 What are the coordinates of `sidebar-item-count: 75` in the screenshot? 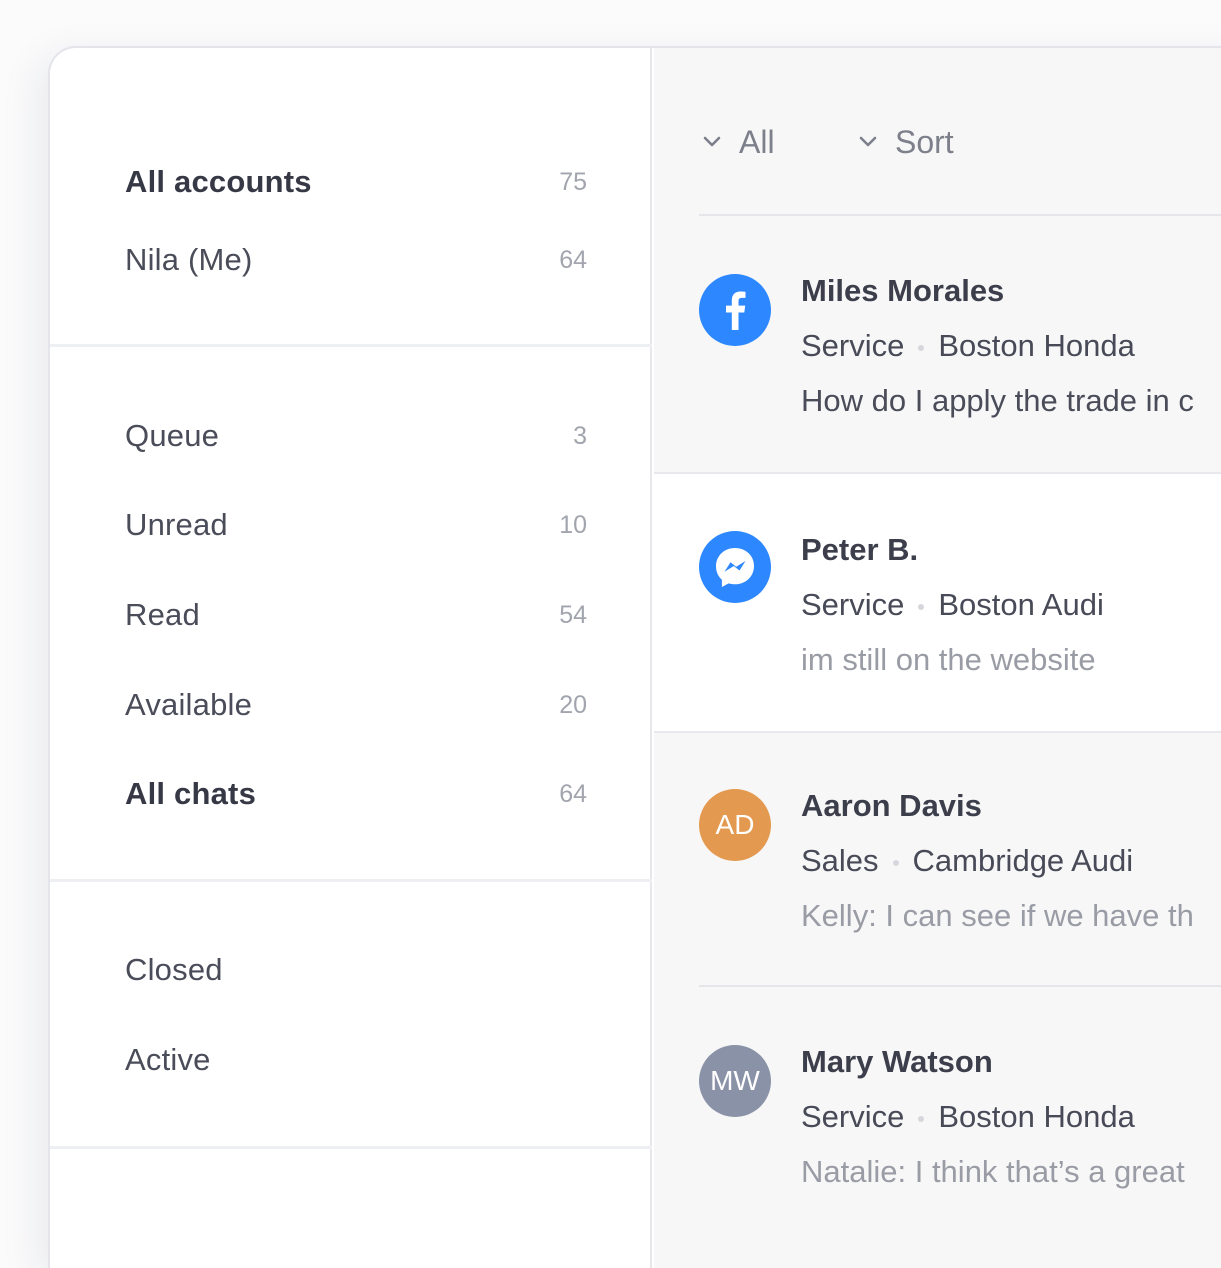 It's located at (573, 182).